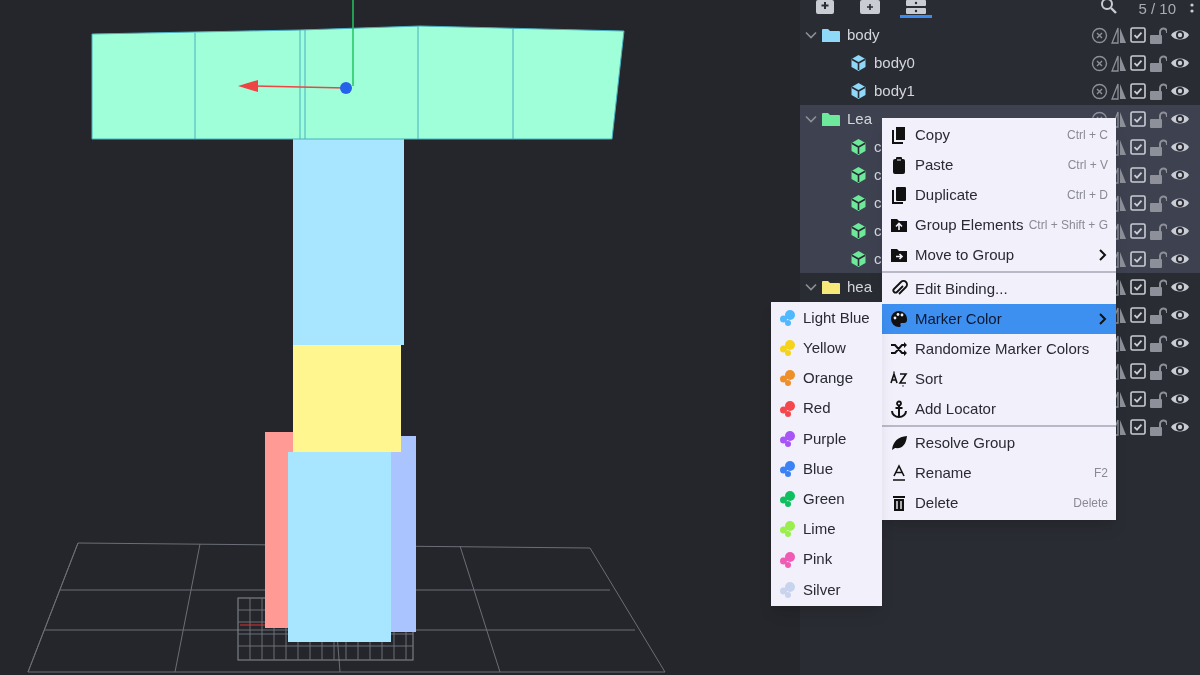 This screenshot has height=675, width=1200. What do you see at coordinates (860, 286) in the screenshot?
I see `outliner-item-name: hea` at bounding box center [860, 286].